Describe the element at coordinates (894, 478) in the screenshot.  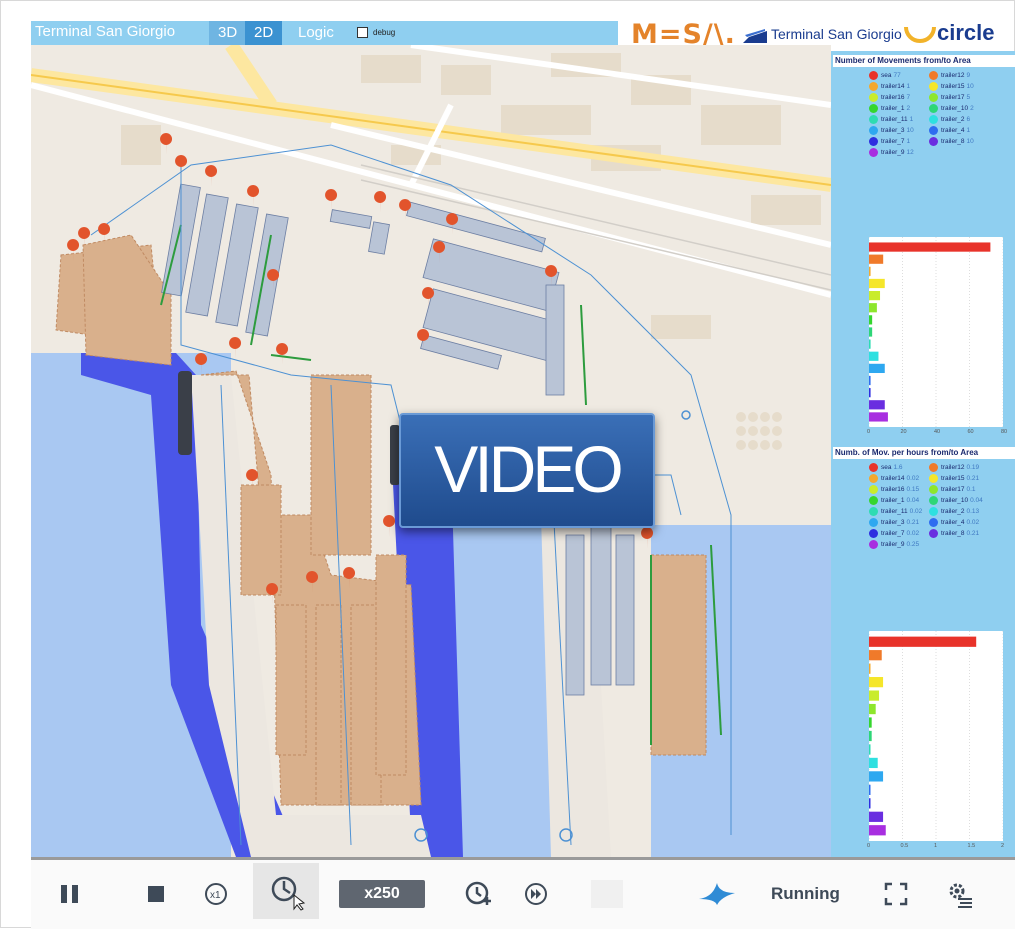
I see `legend-item: trailer14 0.02` at that location.